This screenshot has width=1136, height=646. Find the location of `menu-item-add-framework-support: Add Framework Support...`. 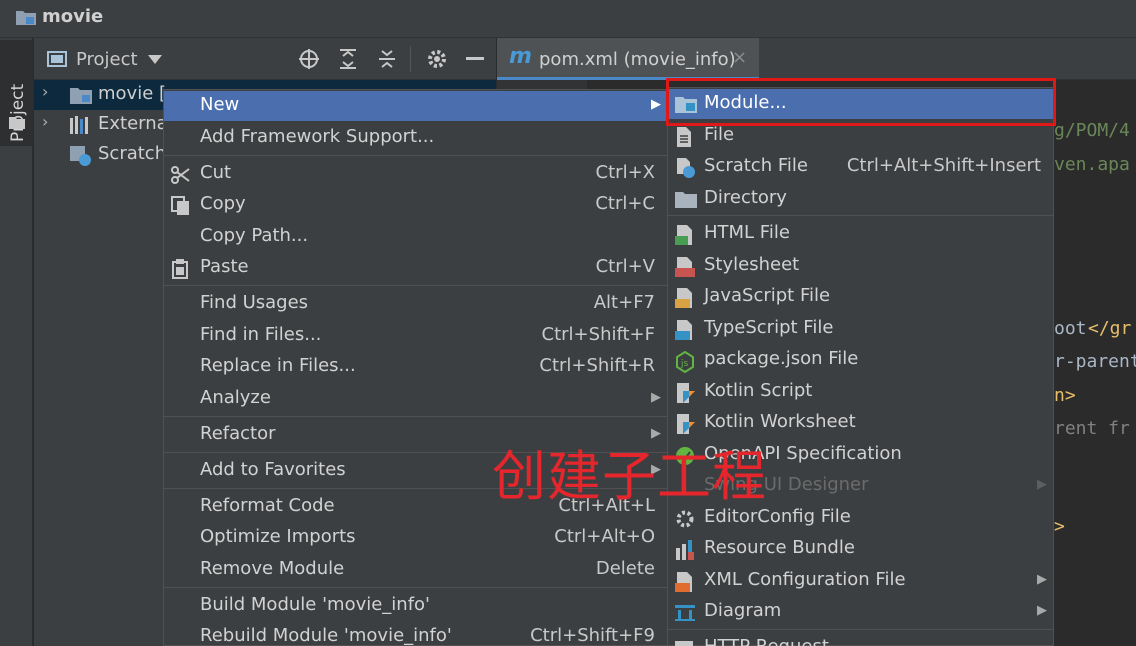

menu-item-add-framework-support: Add Framework Support... is located at coordinates (415, 138).